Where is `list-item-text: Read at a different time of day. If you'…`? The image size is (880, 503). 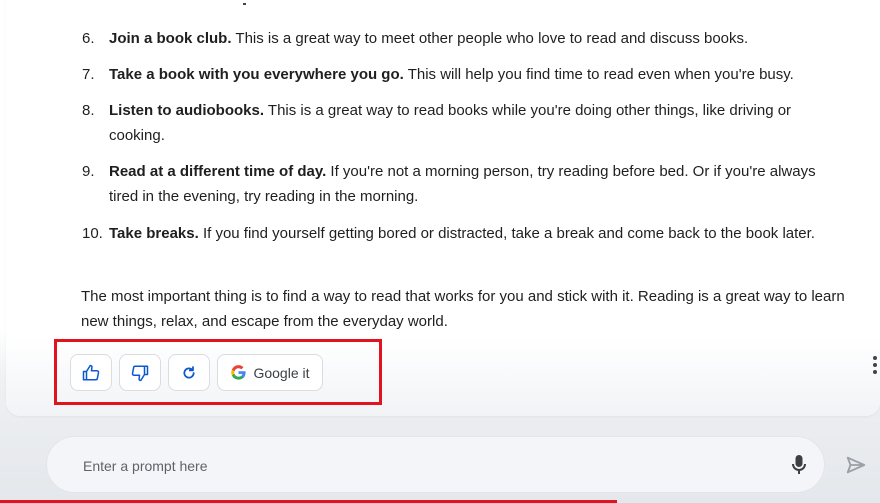
list-item-text: Read at a different time of day. If you'… is located at coordinates (464, 184).